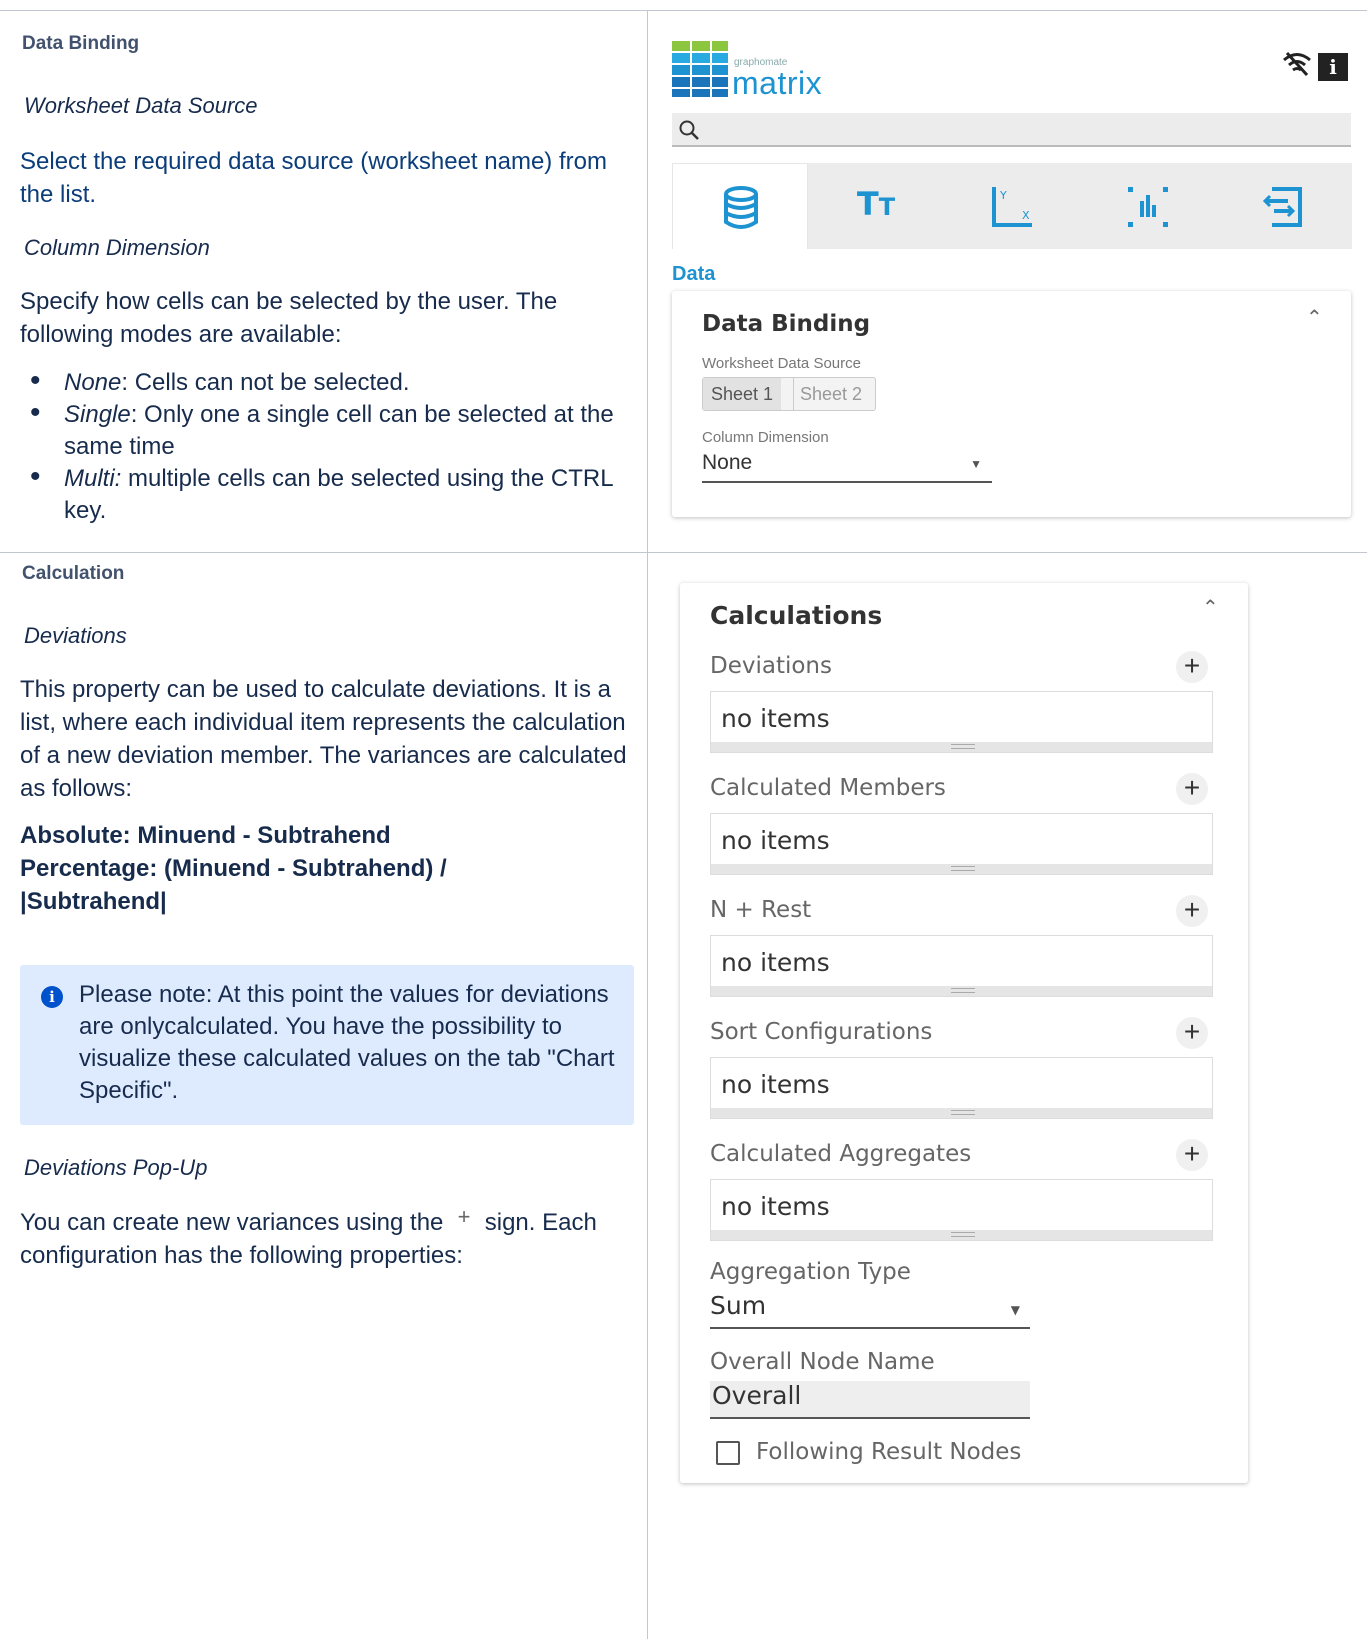 The image size is (1367, 1639). Describe the element at coordinates (700, 69) in the screenshot. I see `logo-grid-icon` at that location.